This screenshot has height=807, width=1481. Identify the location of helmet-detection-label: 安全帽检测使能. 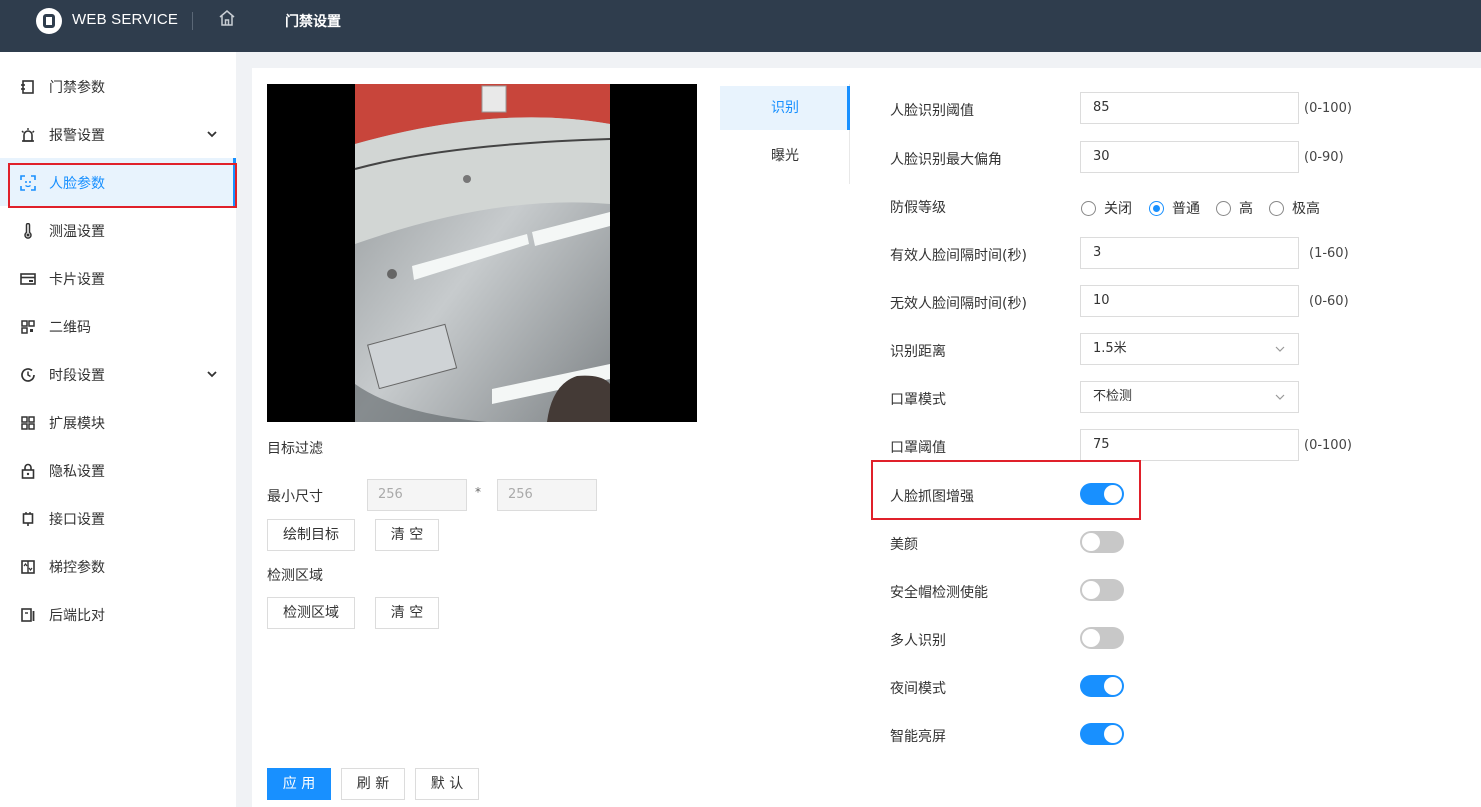
(939, 593).